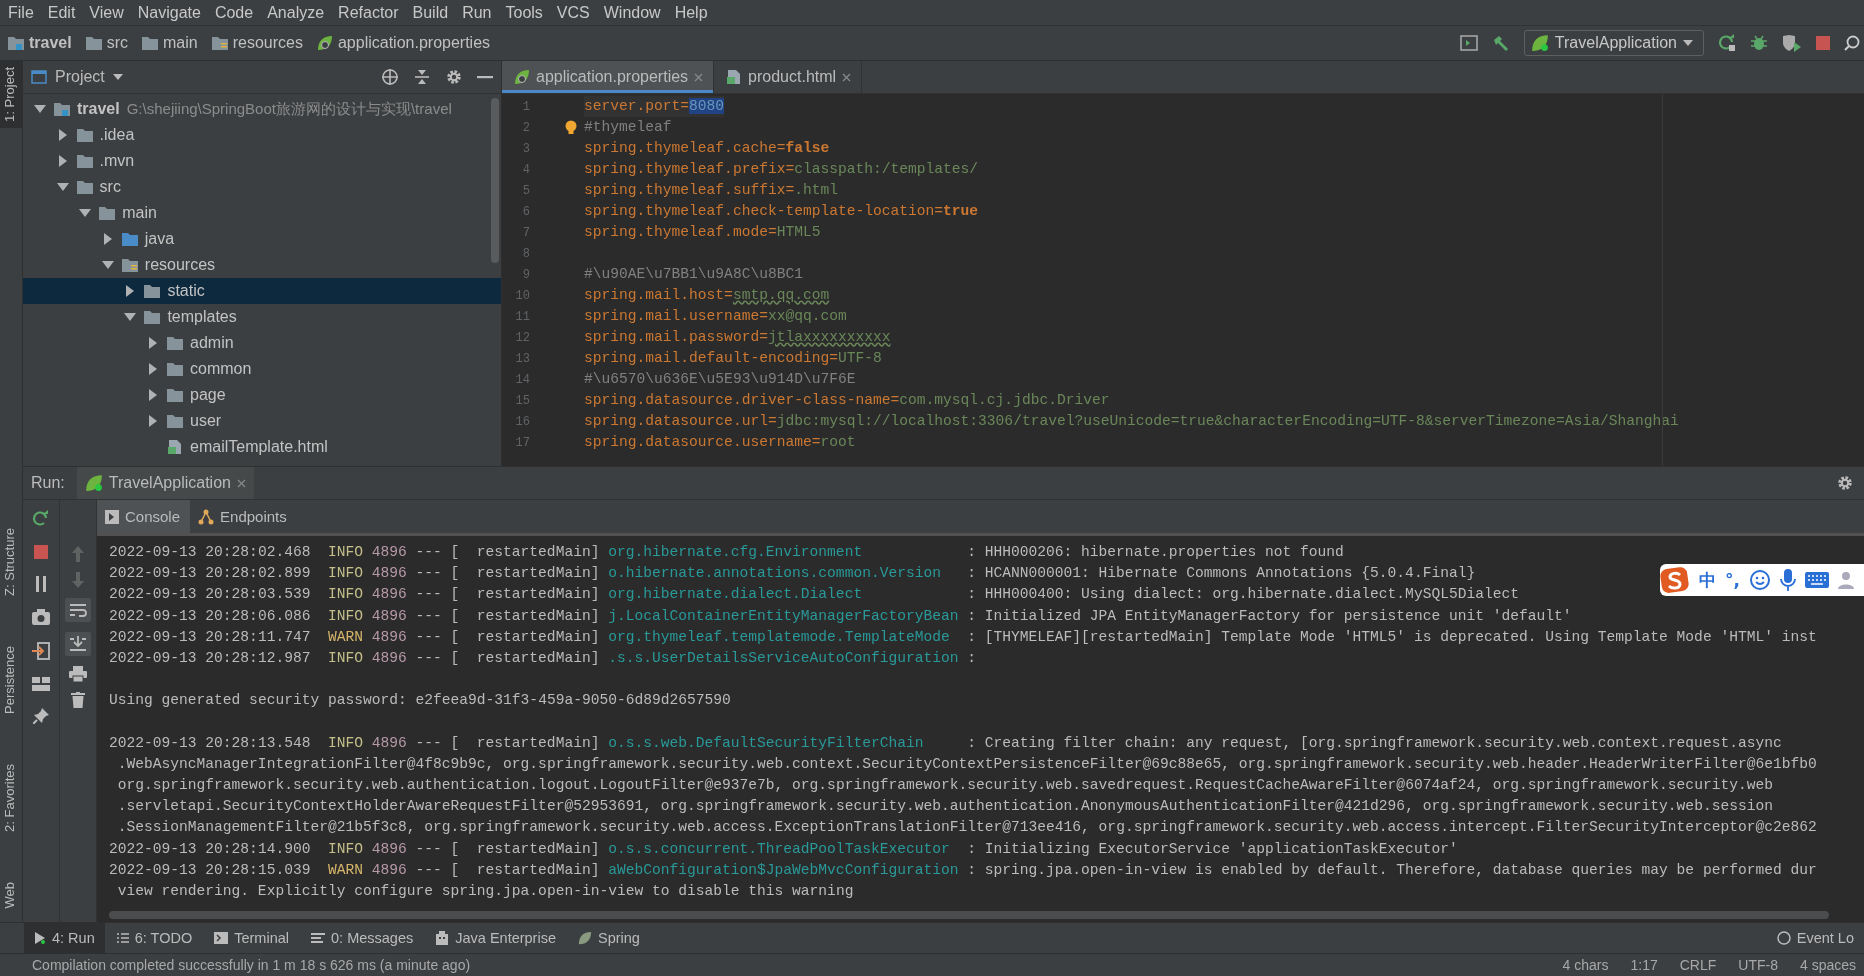  What do you see at coordinates (262, 369) in the screenshot?
I see `tree-item: common` at bounding box center [262, 369].